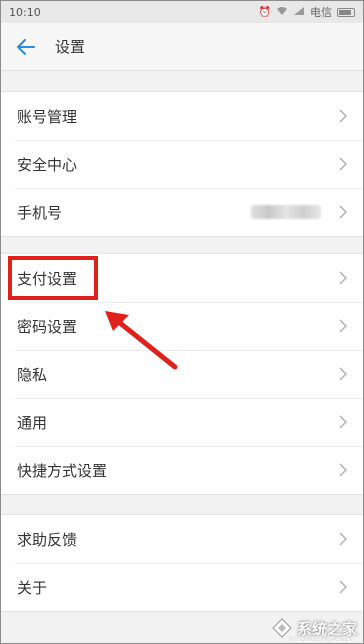 This screenshot has height=644, width=364. What do you see at coordinates (182, 47) in the screenshot?
I see `app-header: 设置` at bounding box center [182, 47].